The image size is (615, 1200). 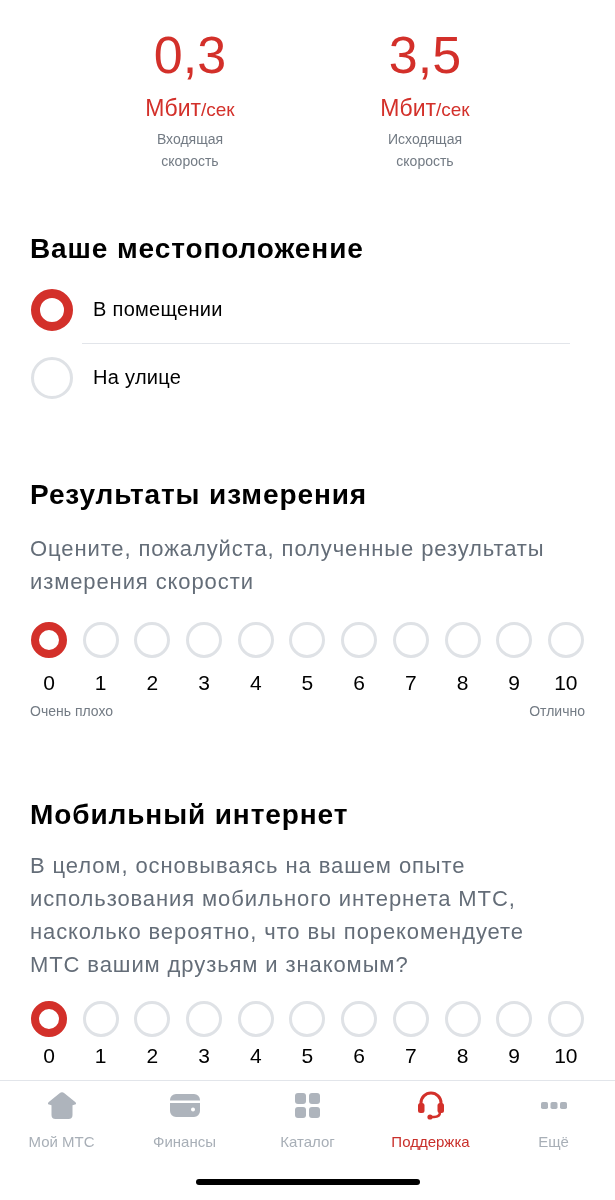 I want to click on speed-label: Исходящая скорость, so click(x=425, y=150).